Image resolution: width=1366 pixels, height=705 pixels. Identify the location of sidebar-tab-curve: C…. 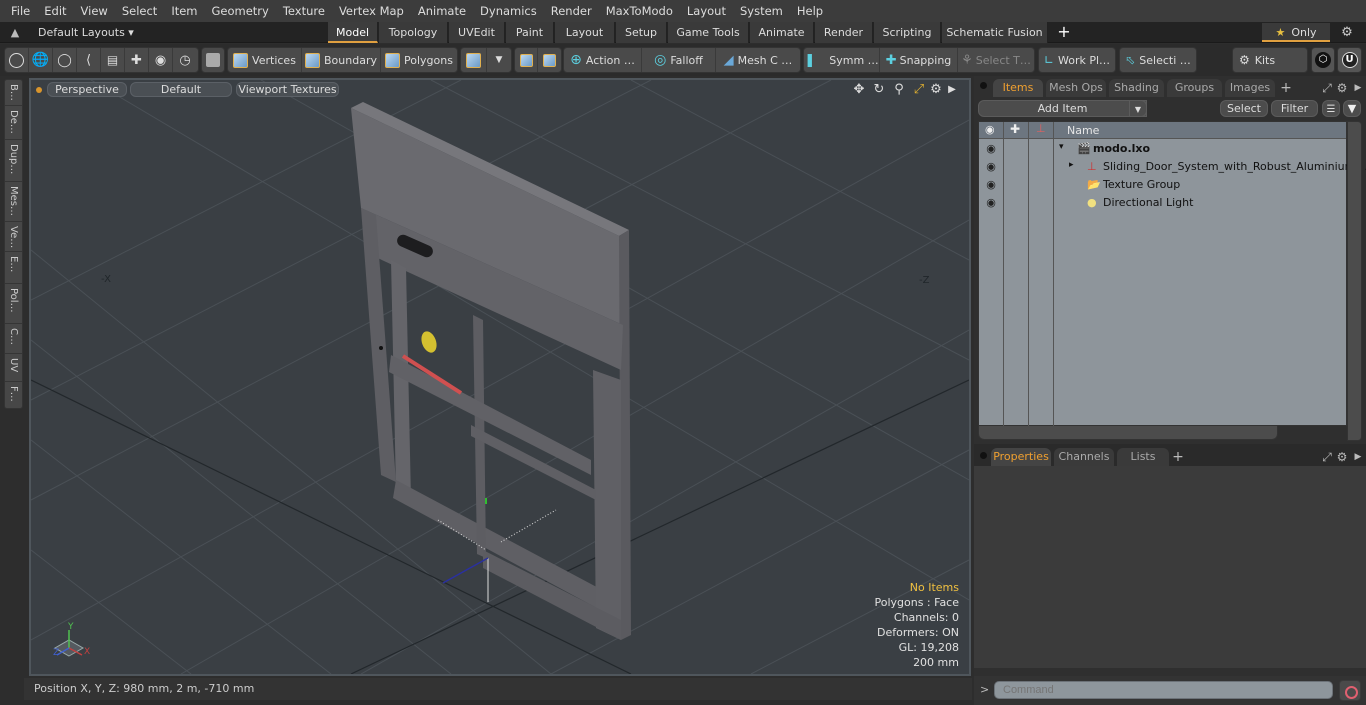
(13, 339).